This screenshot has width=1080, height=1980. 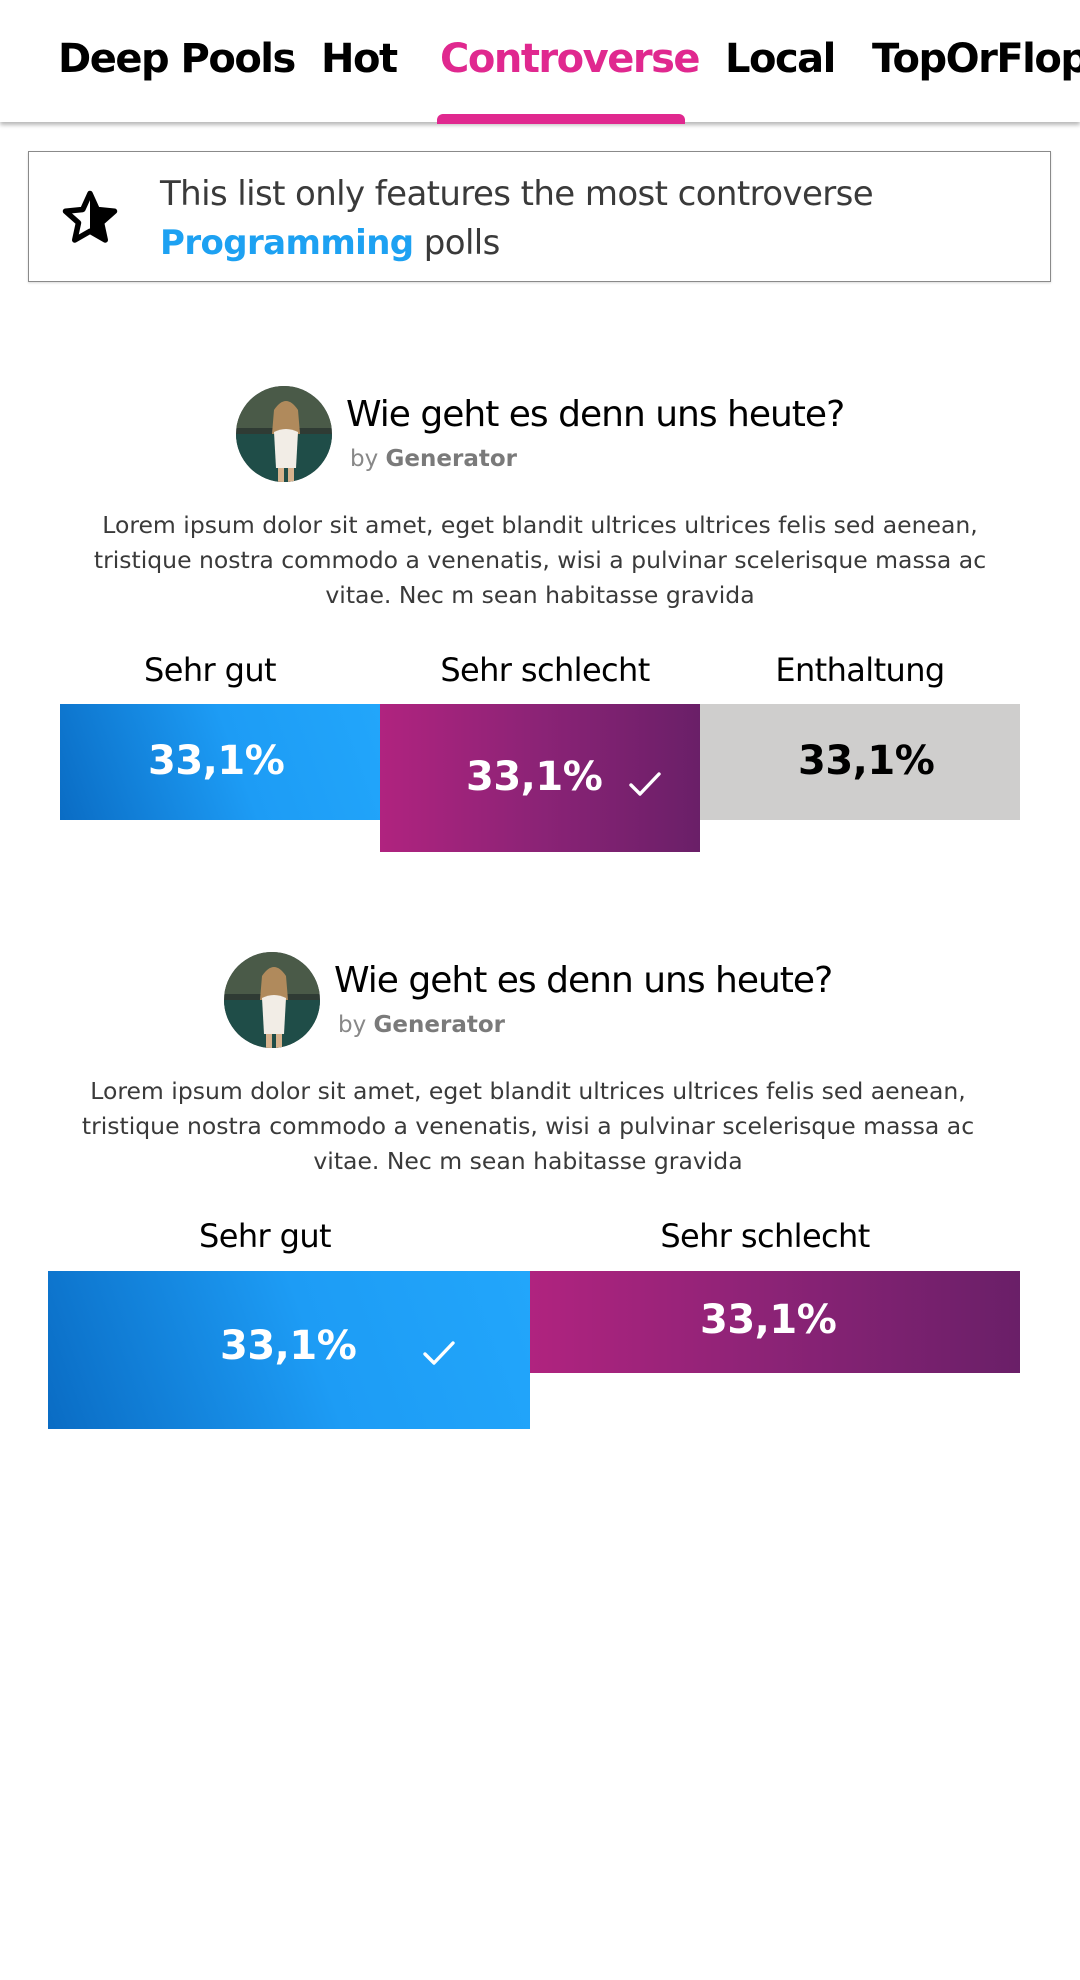 I want to click on tab-deep-pools: Deep Pools, so click(x=177, y=59).